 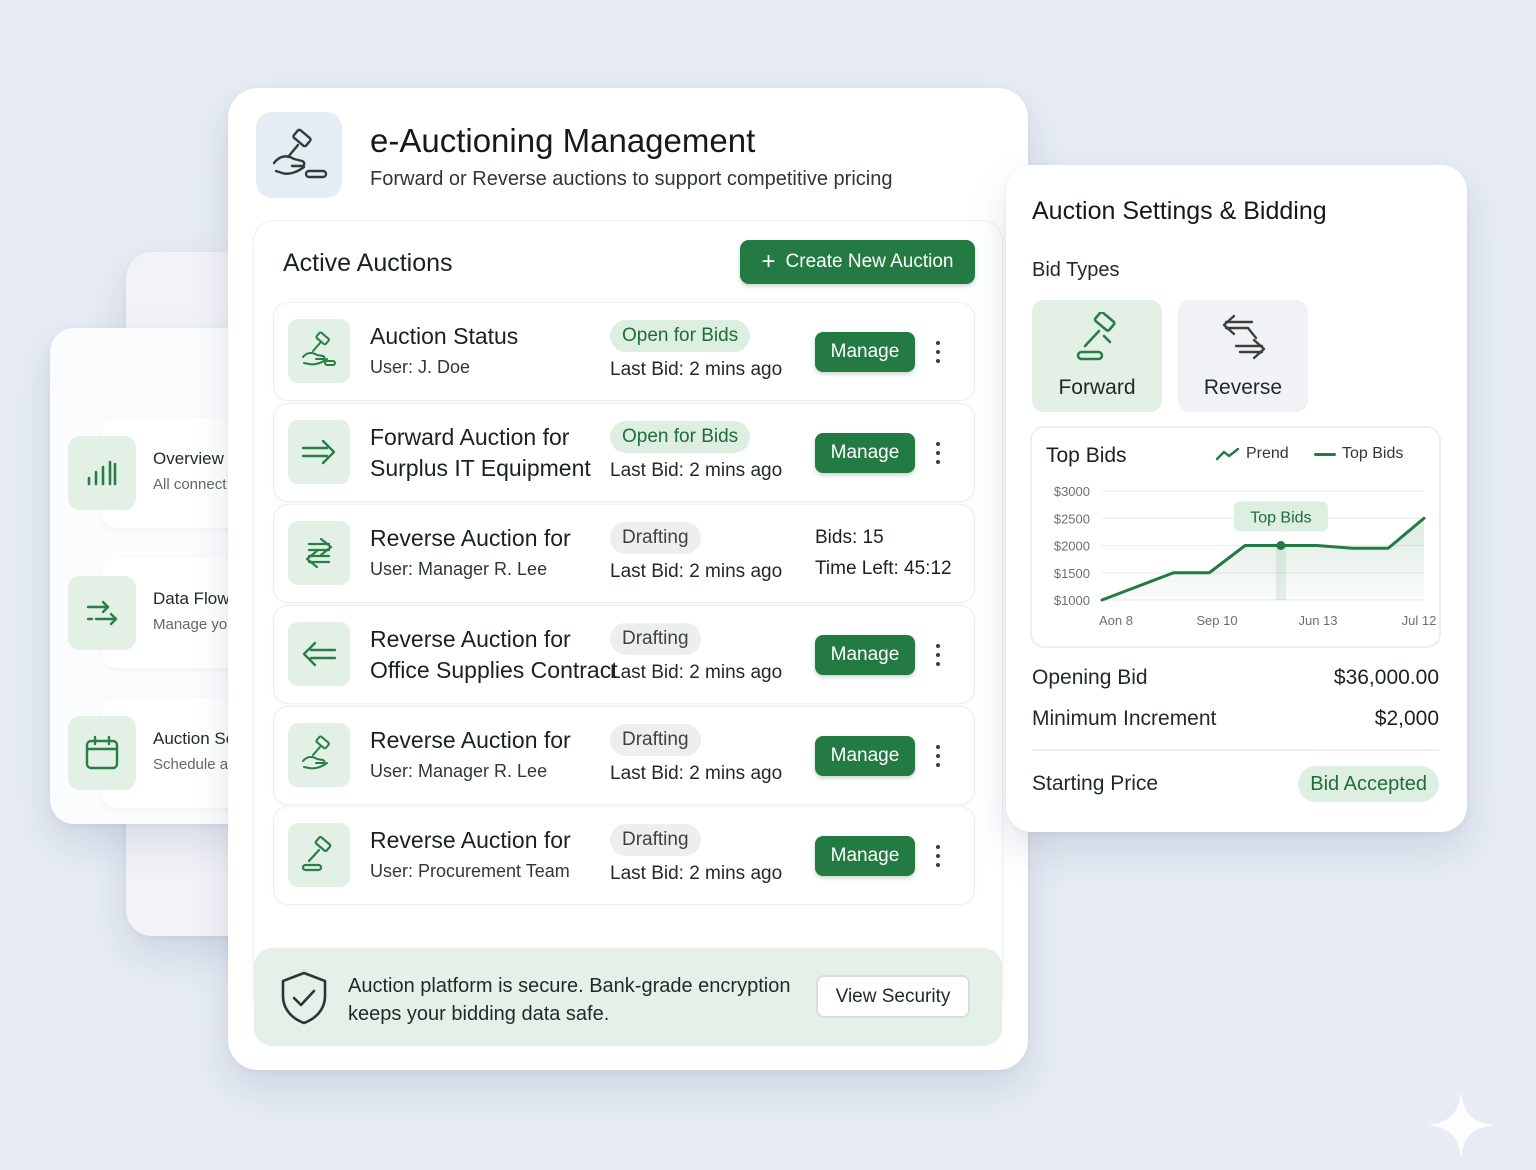 What do you see at coordinates (1267, 453) in the screenshot?
I see `legend-label: Prend` at bounding box center [1267, 453].